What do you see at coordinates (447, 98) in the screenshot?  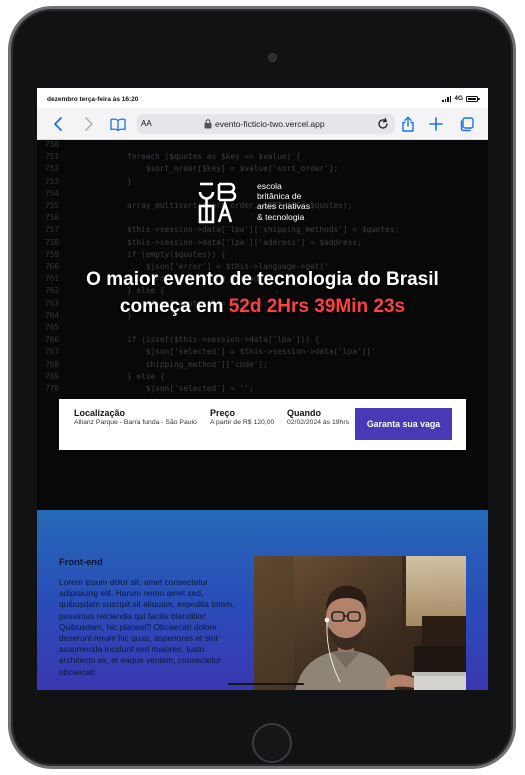 I see `signal-icon` at bounding box center [447, 98].